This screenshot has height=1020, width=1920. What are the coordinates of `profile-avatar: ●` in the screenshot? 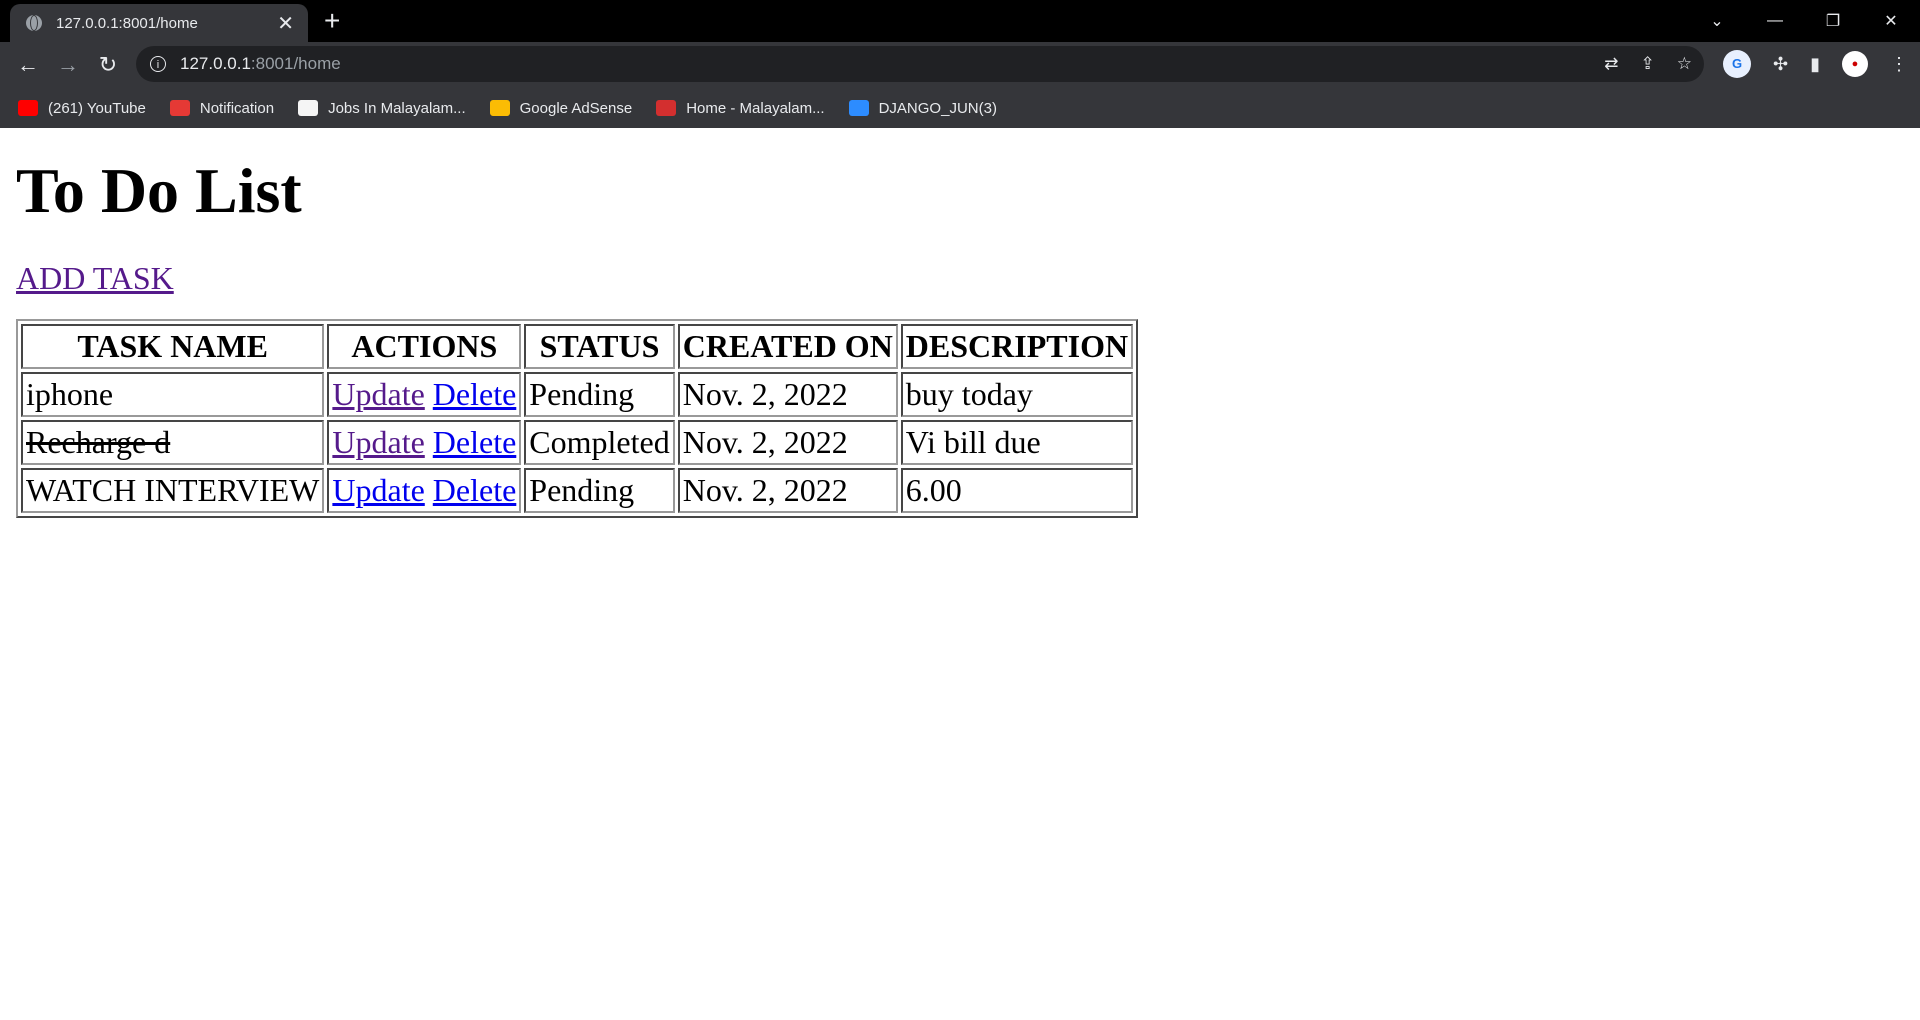 It's located at (1855, 64).